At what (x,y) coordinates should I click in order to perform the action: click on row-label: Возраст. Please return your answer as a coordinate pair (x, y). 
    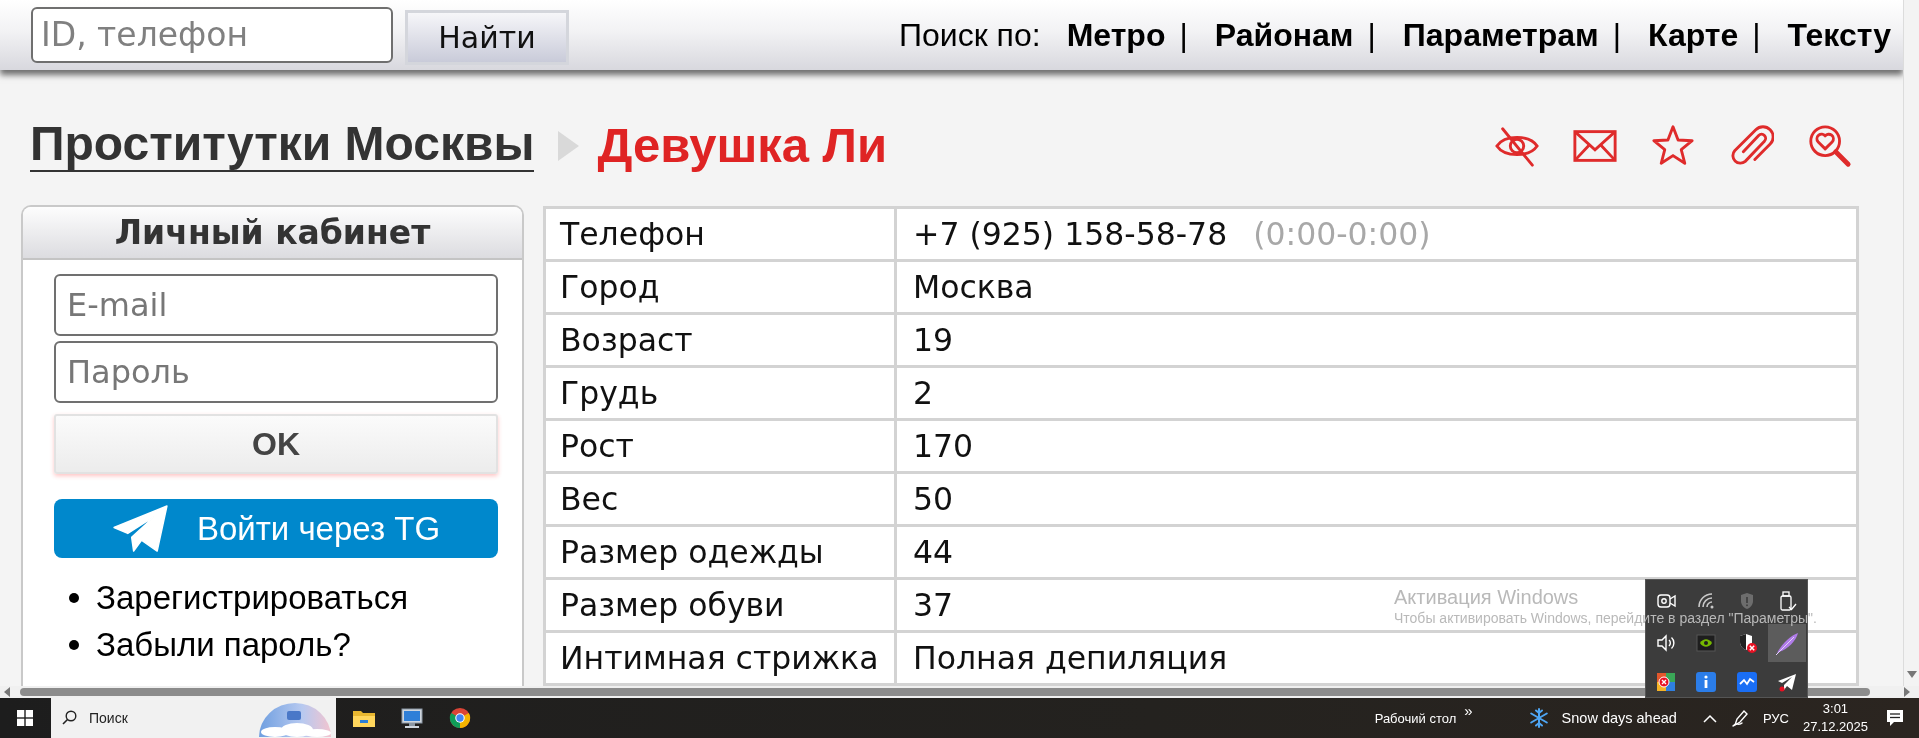
    Looking at the image, I should click on (626, 340).